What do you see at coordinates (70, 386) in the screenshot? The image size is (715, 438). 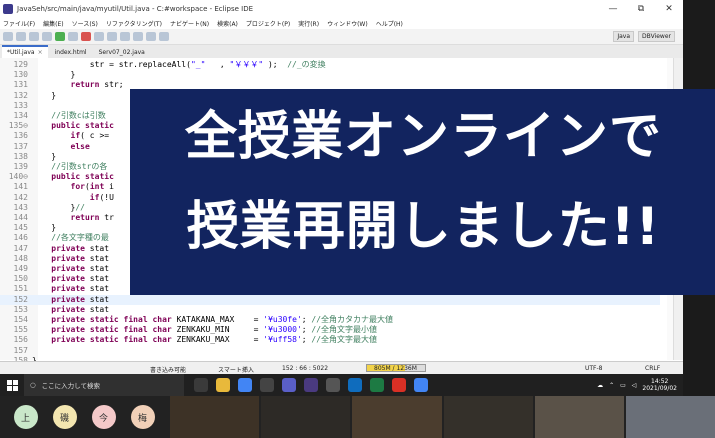 I see `search-placeholder: ここに入力して検索` at bounding box center [70, 386].